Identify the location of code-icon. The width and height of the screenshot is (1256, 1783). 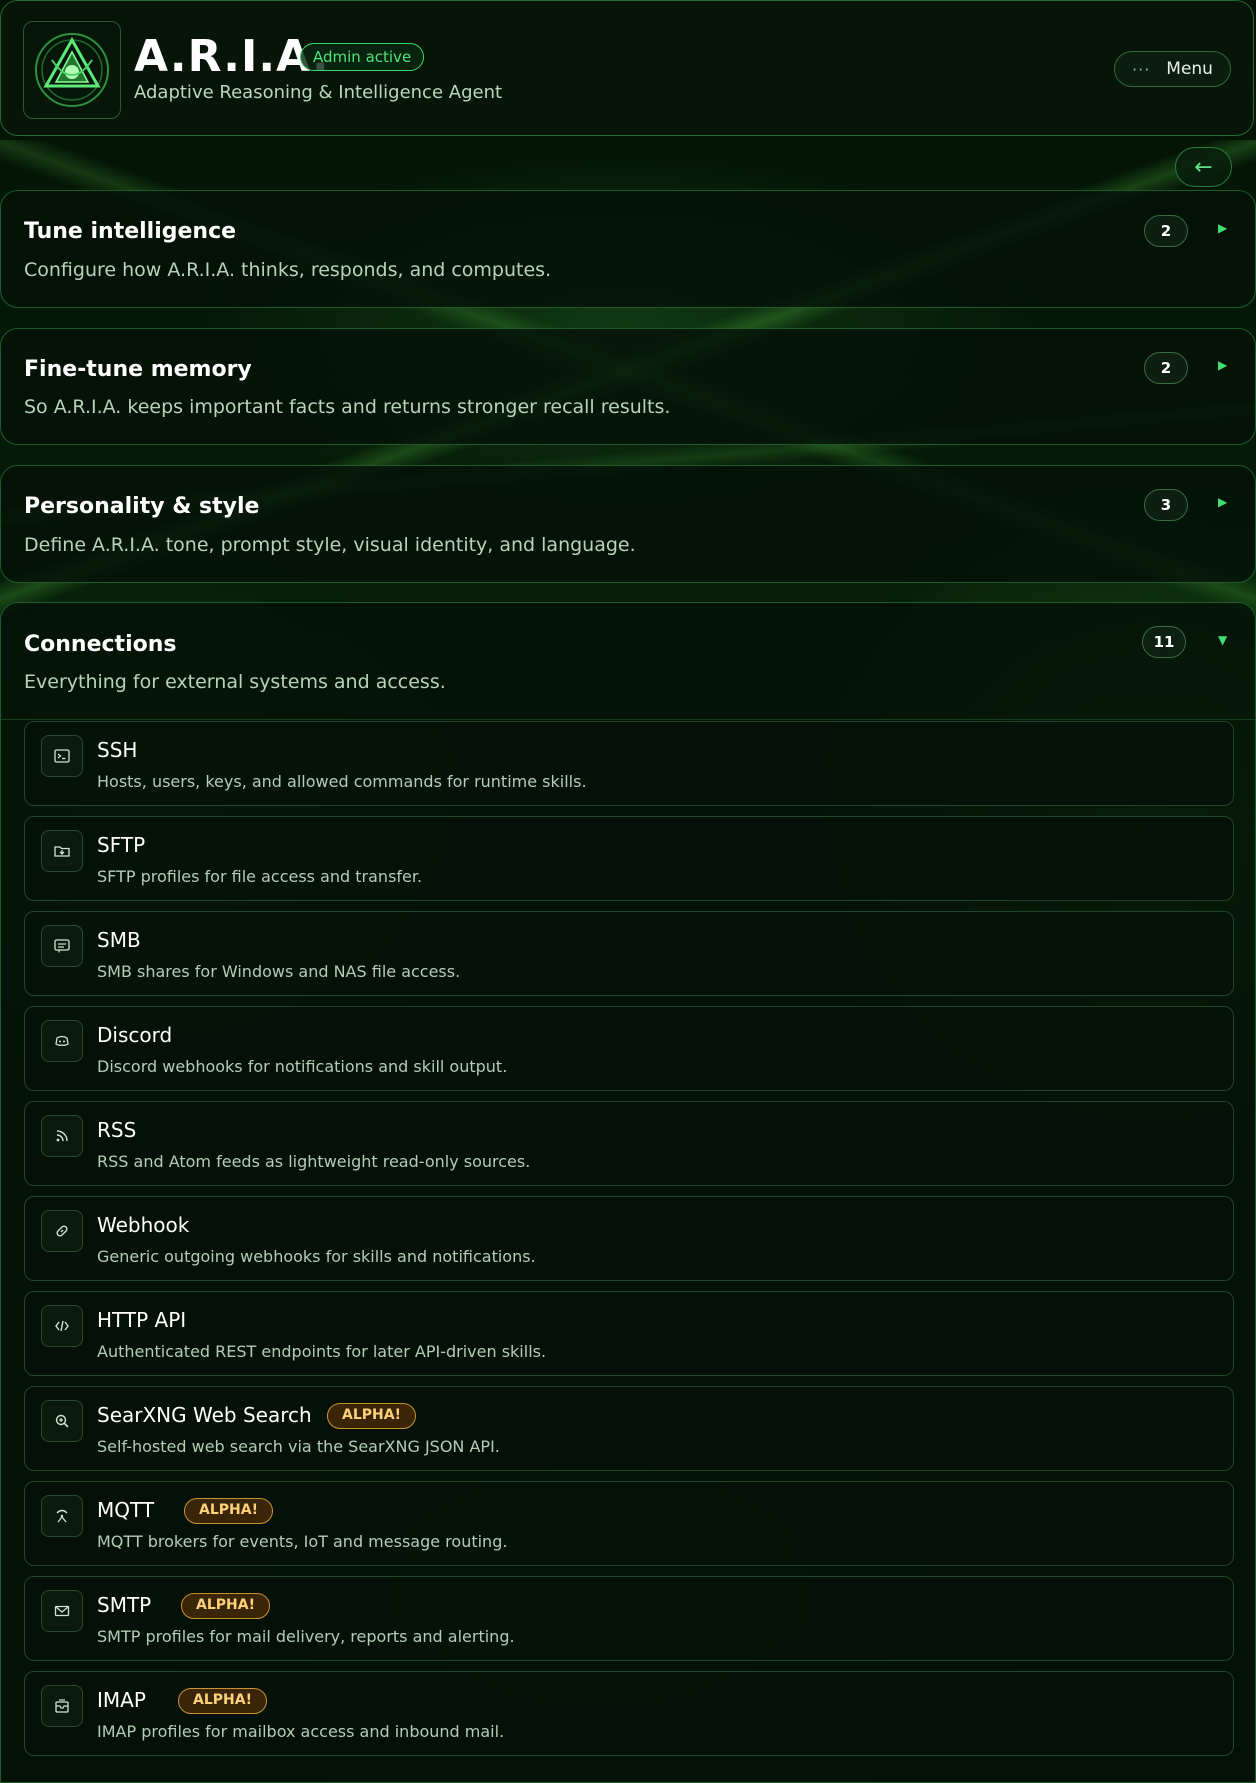
(62, 1326).